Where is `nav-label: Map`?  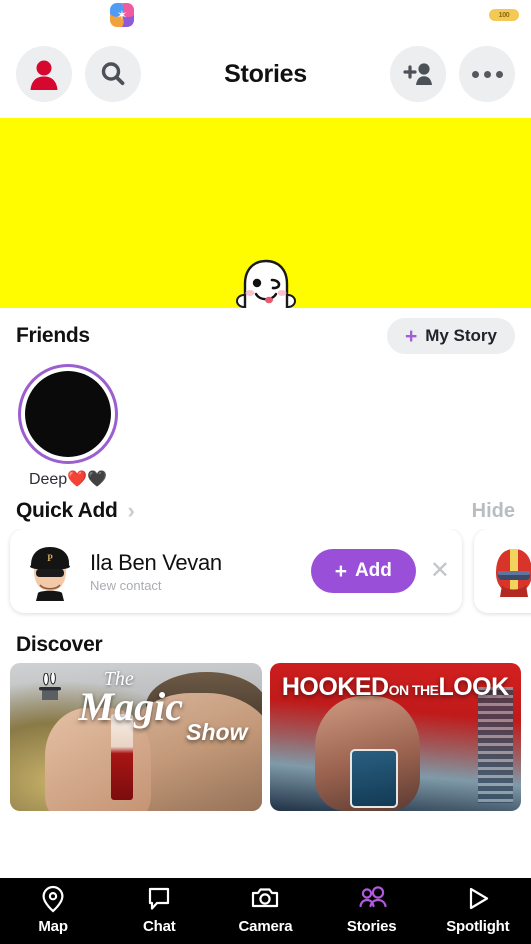 nav-label: Map is located at coordinates (53, 926).